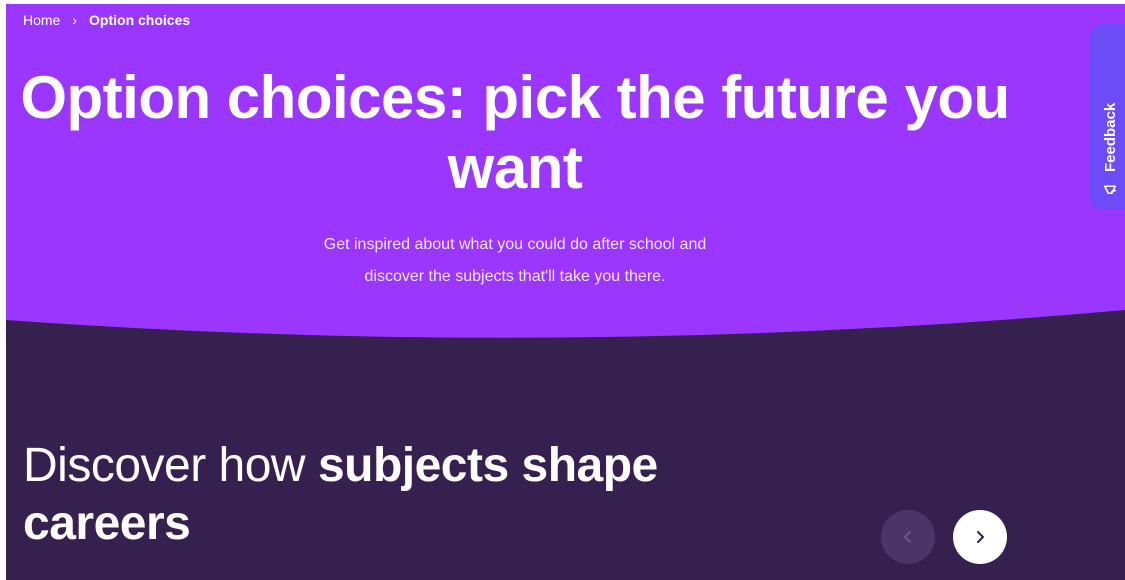  I want to click on chevron-right-icon: ›, so click(75, 20).